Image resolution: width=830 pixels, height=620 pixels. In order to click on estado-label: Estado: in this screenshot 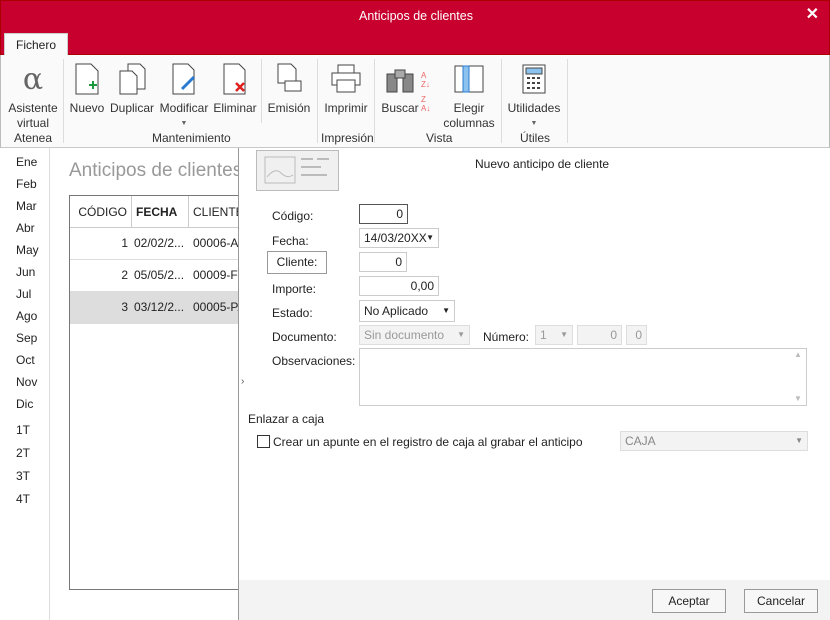, I will do `click(292, 313)`.